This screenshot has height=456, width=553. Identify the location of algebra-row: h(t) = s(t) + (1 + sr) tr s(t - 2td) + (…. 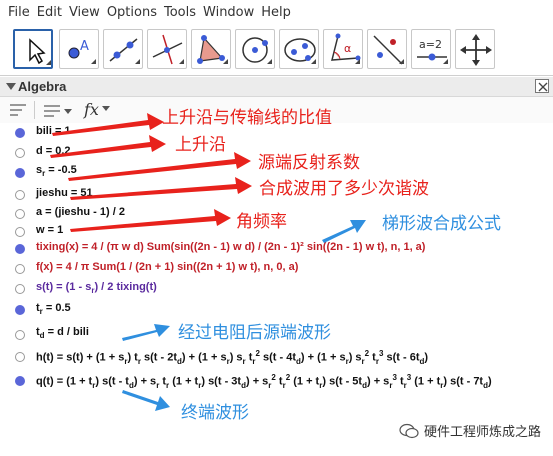
(276, 359).